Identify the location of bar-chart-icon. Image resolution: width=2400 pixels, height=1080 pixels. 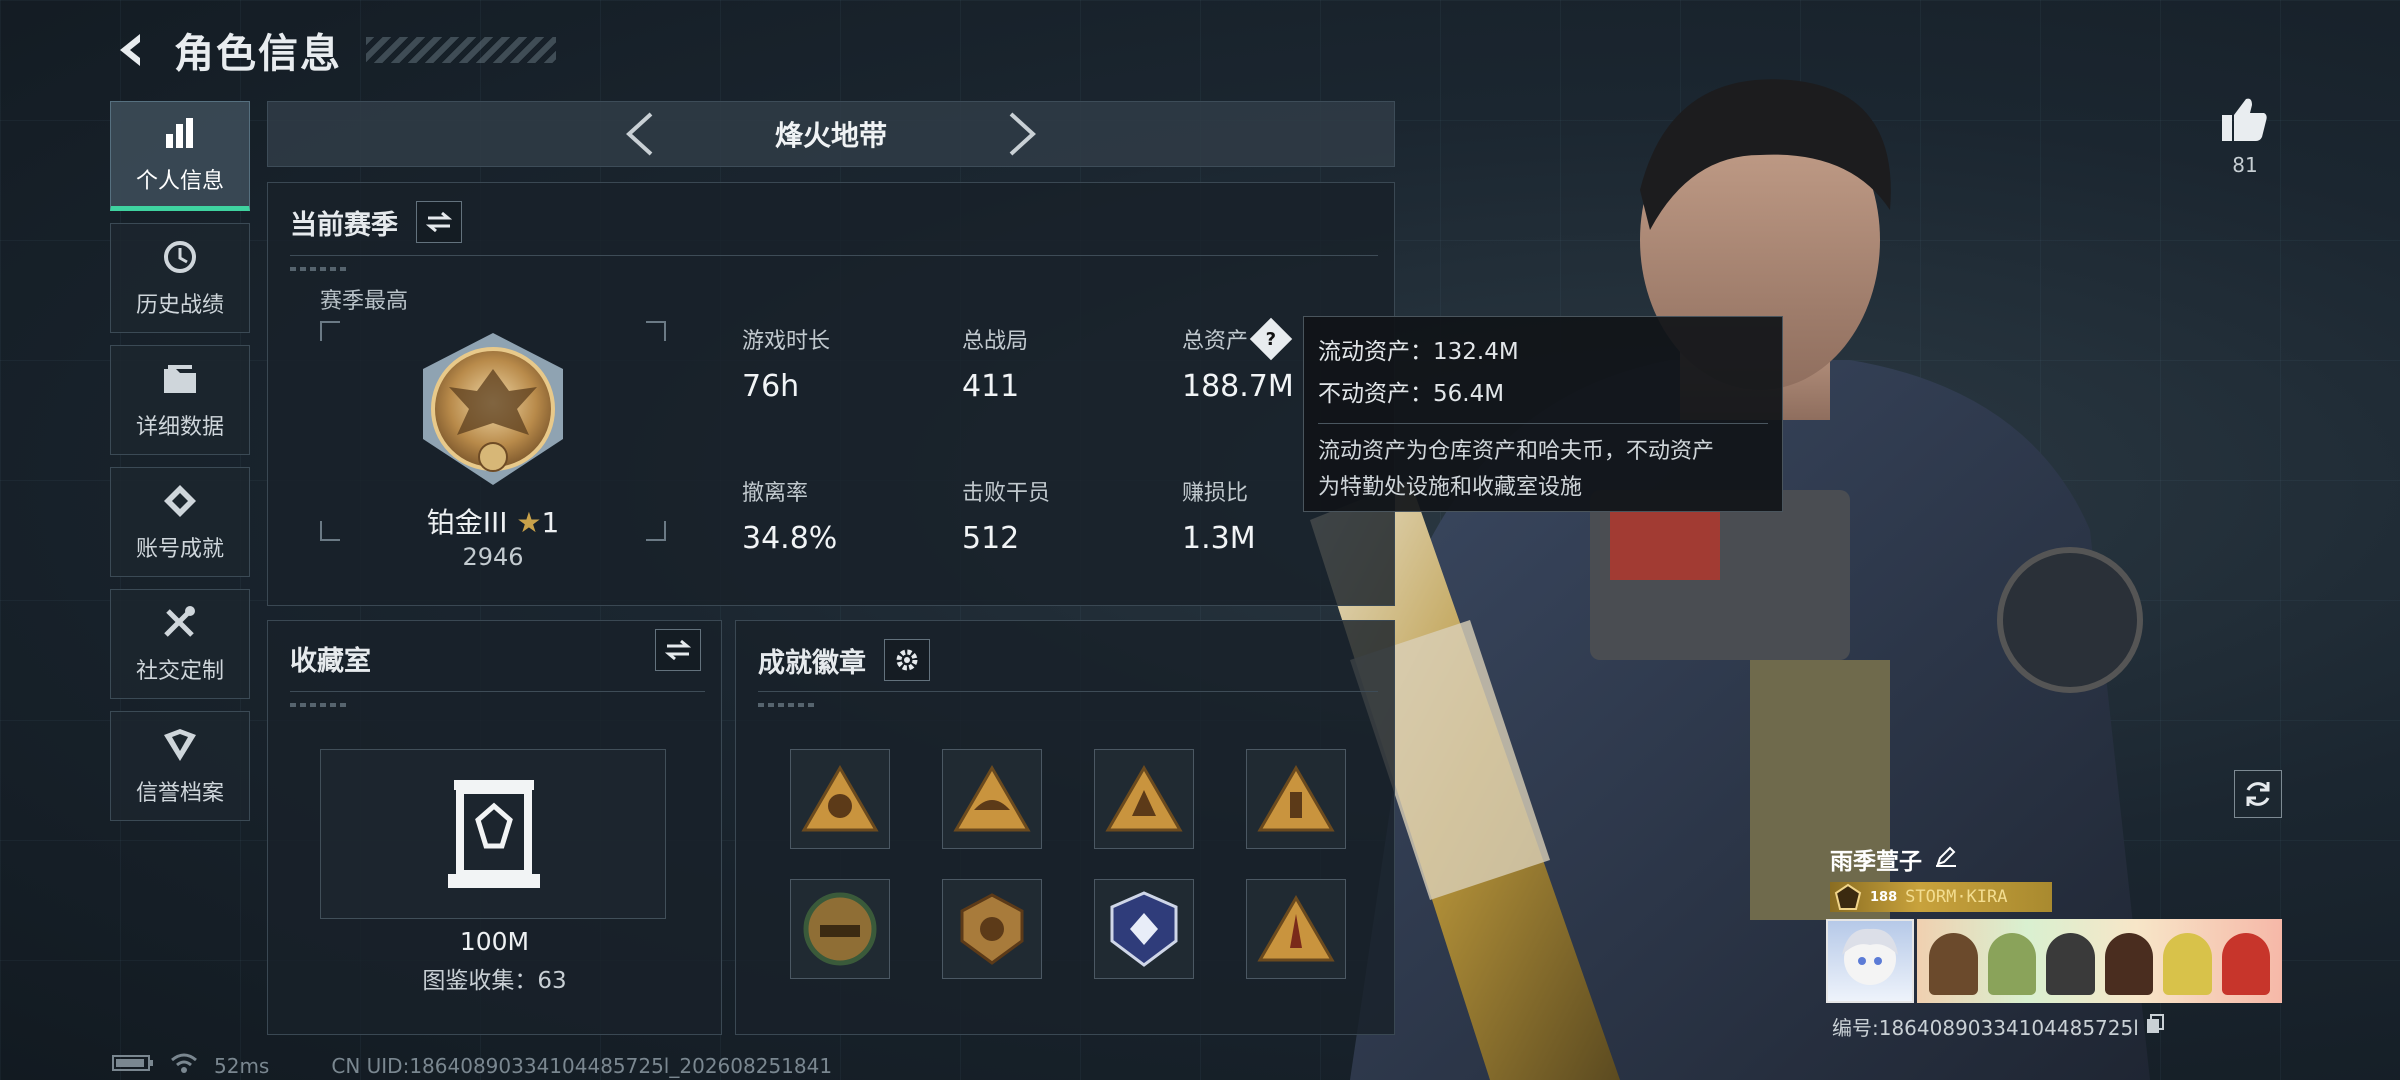
(180, 133).